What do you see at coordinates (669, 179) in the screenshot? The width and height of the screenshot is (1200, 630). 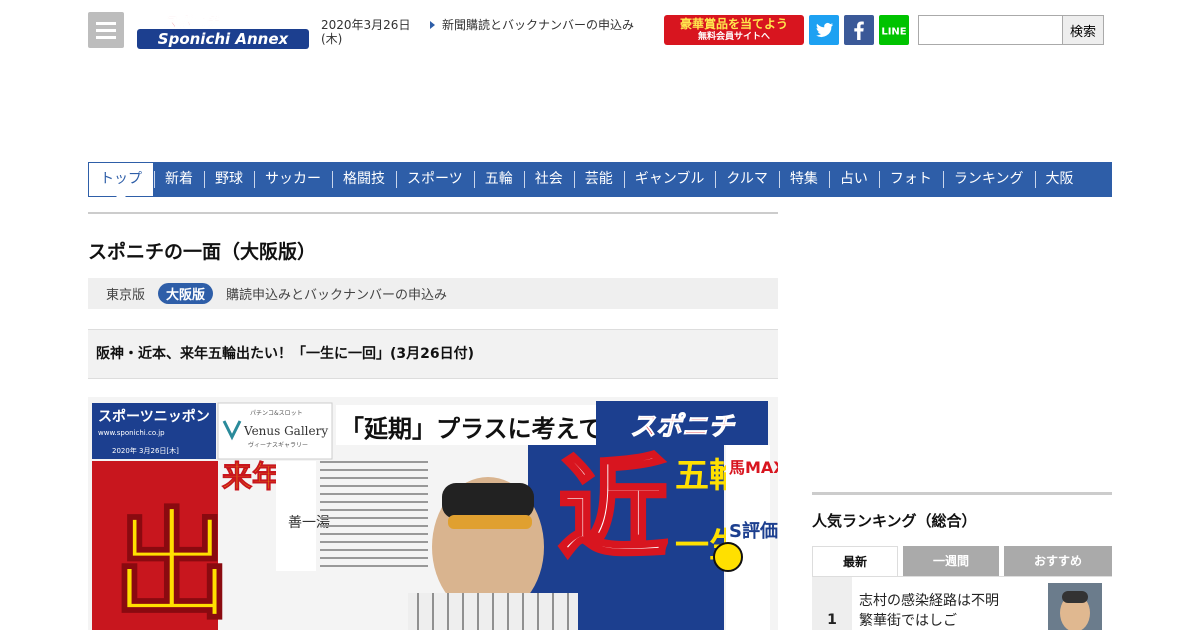 I see `nav-item: ギャンブル` at bounding box center [669, 179].